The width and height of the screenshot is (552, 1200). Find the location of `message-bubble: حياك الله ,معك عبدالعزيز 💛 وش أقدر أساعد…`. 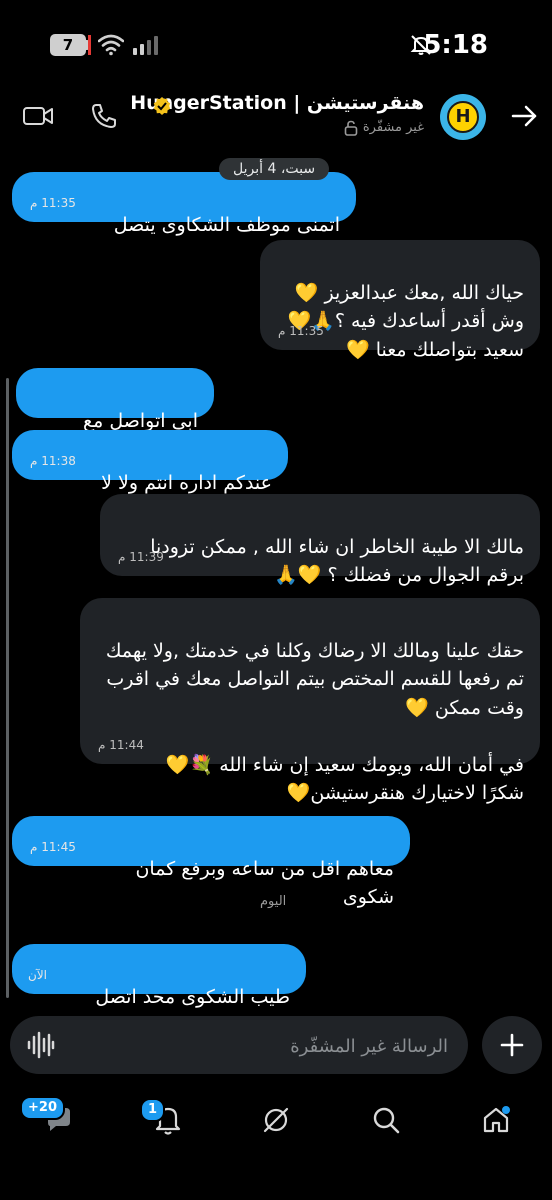

message-bubble: حياك الله ,معك عبدالعزيز 💛 وش أقدر أساعد… is located at coordinates (400, 300).